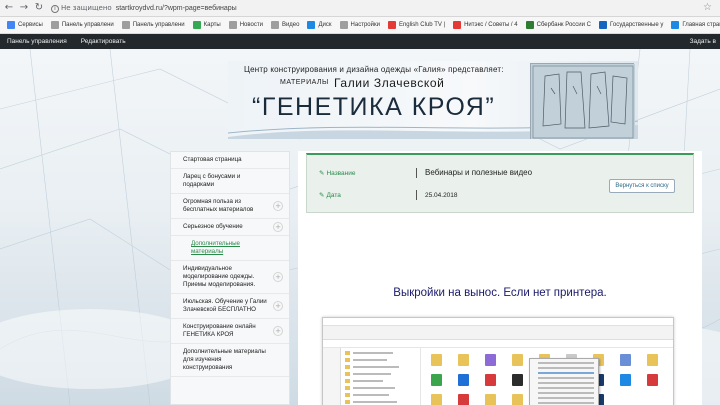 The image size is (720, 405). Describe the element at coordinates (485, 25) in the screenshot. I see `bookmark-item: Нитэкс / Советы / 4` at that location.